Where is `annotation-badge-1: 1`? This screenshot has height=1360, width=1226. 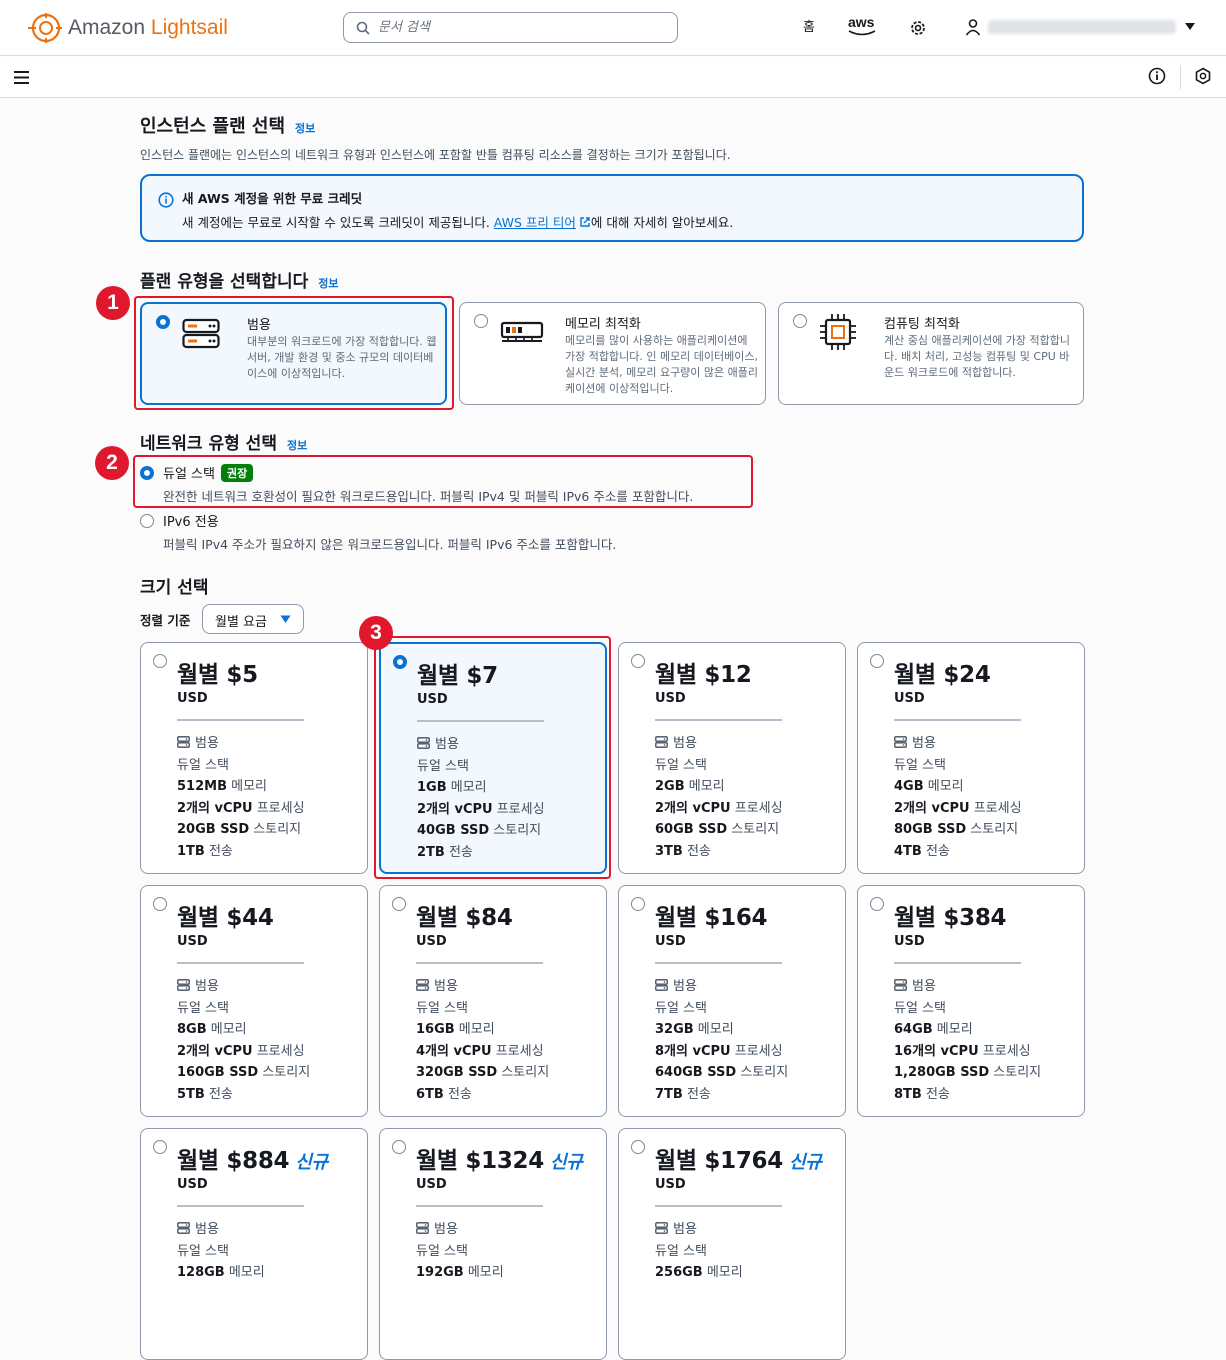
annotation-badge-1: 1 is located at coordinates (113, 303).